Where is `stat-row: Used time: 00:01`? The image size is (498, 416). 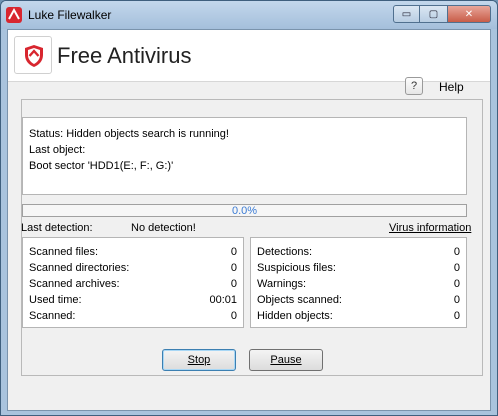
stat-row: Used time: 00:01 is located at coordinates (133, 302).